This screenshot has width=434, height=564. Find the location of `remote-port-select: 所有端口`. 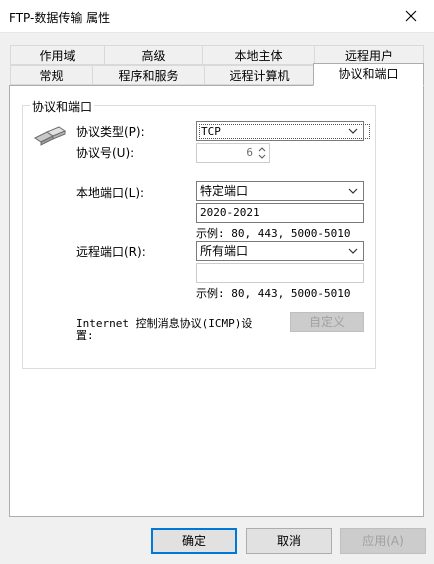

remote-port-select: 所有端口 is located at coordinates (280, 251).